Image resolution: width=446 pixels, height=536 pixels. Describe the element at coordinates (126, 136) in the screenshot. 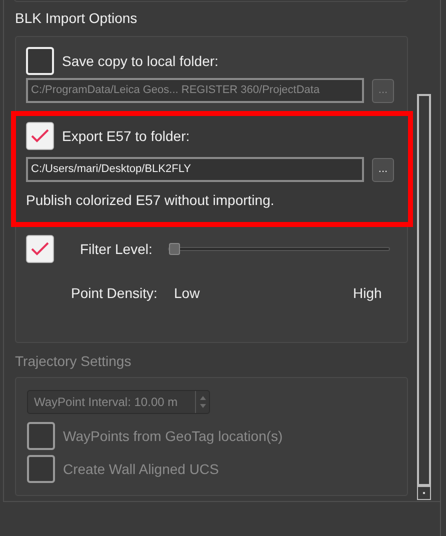

I see `checkbox-label: Export E57 to folder:` at that location.